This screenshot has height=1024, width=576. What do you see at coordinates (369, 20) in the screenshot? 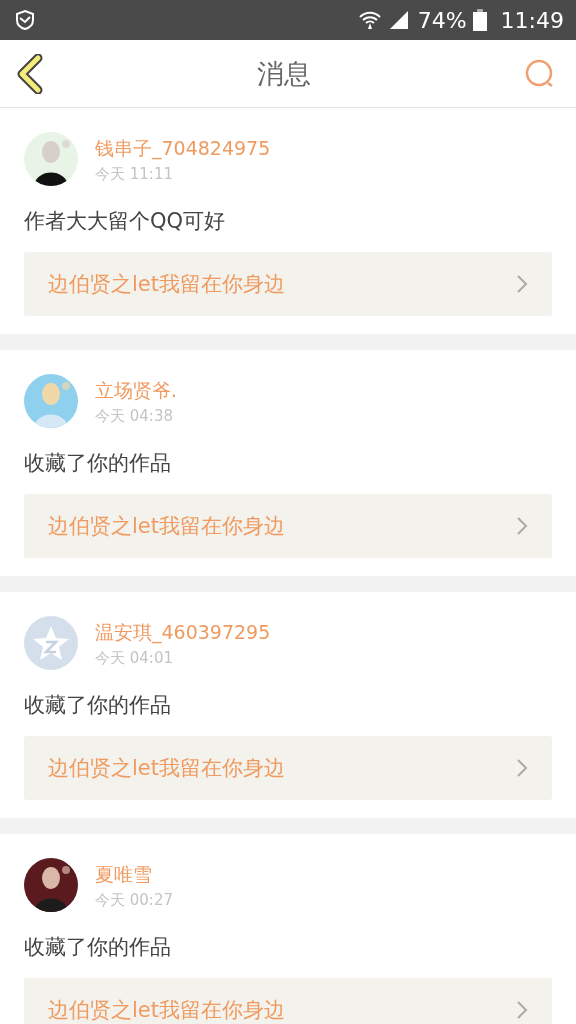
I see `wifi-icon` at bounding box center [369, 20].